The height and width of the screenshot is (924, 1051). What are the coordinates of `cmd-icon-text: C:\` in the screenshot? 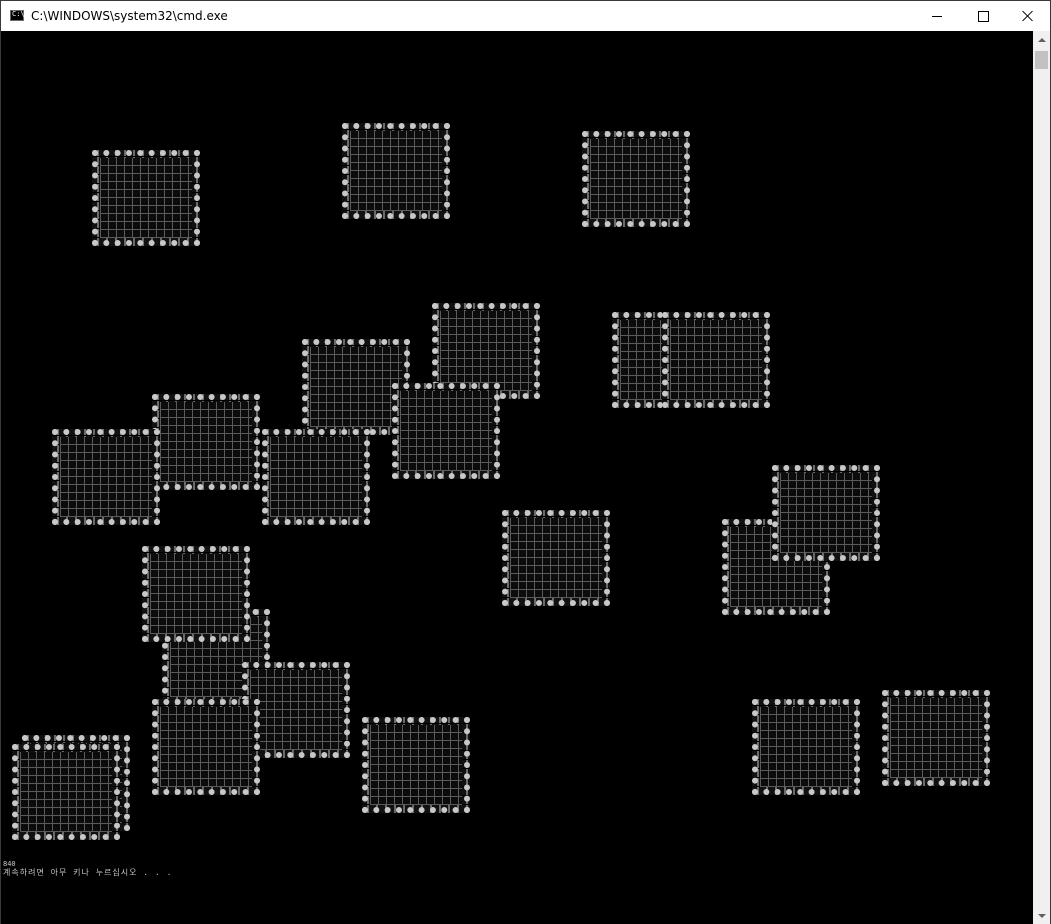 It's located at (18, 14).